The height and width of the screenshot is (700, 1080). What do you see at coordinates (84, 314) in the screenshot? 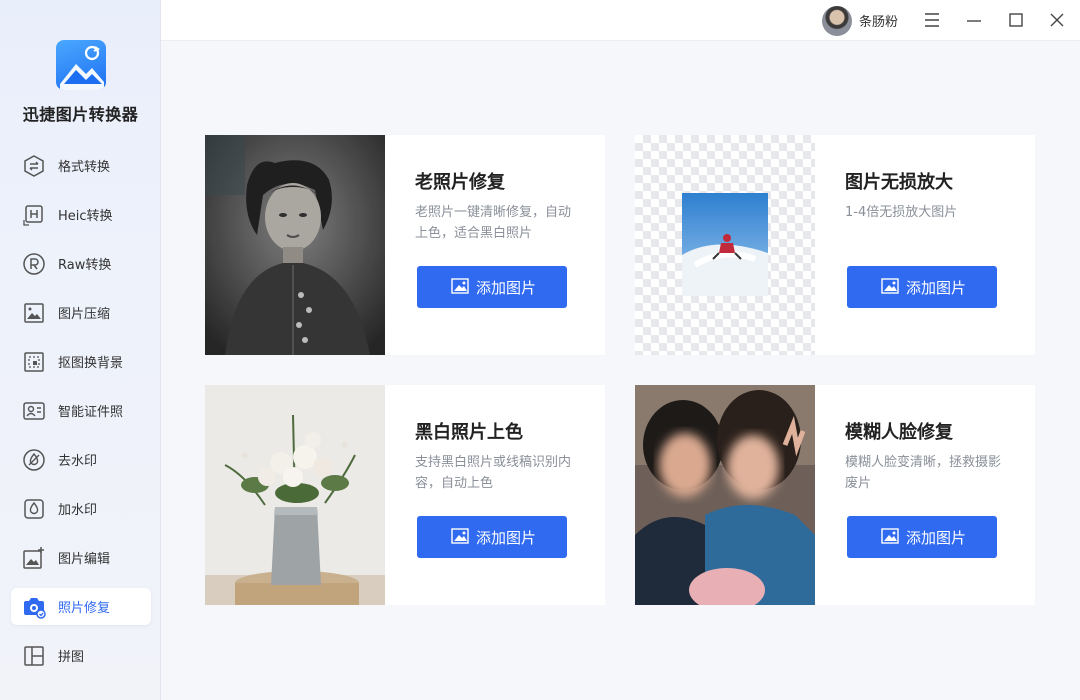
I see `sidebar-item-label: 图片压缩` at bounding box center [84, 314].